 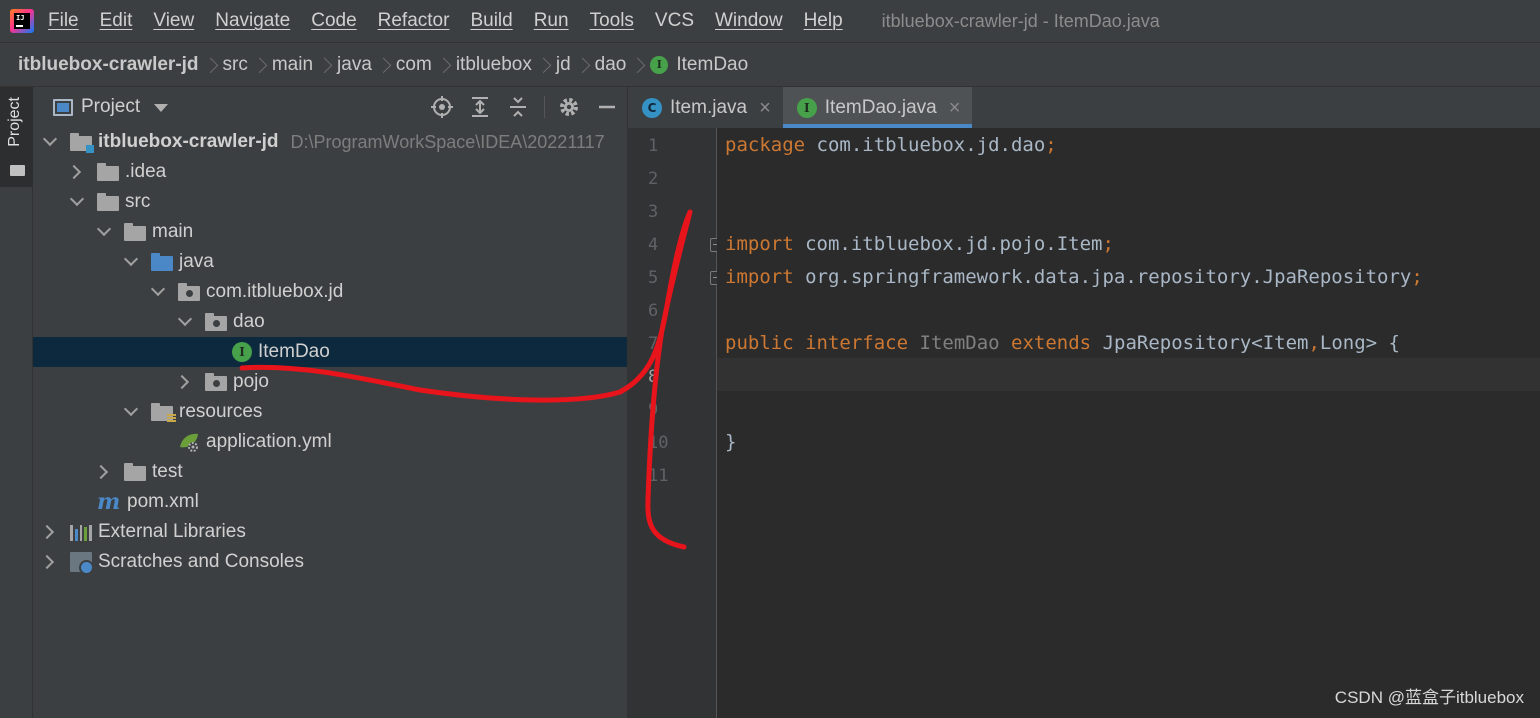 I want to click on menu-build: Build, so click(x=491, y=21).